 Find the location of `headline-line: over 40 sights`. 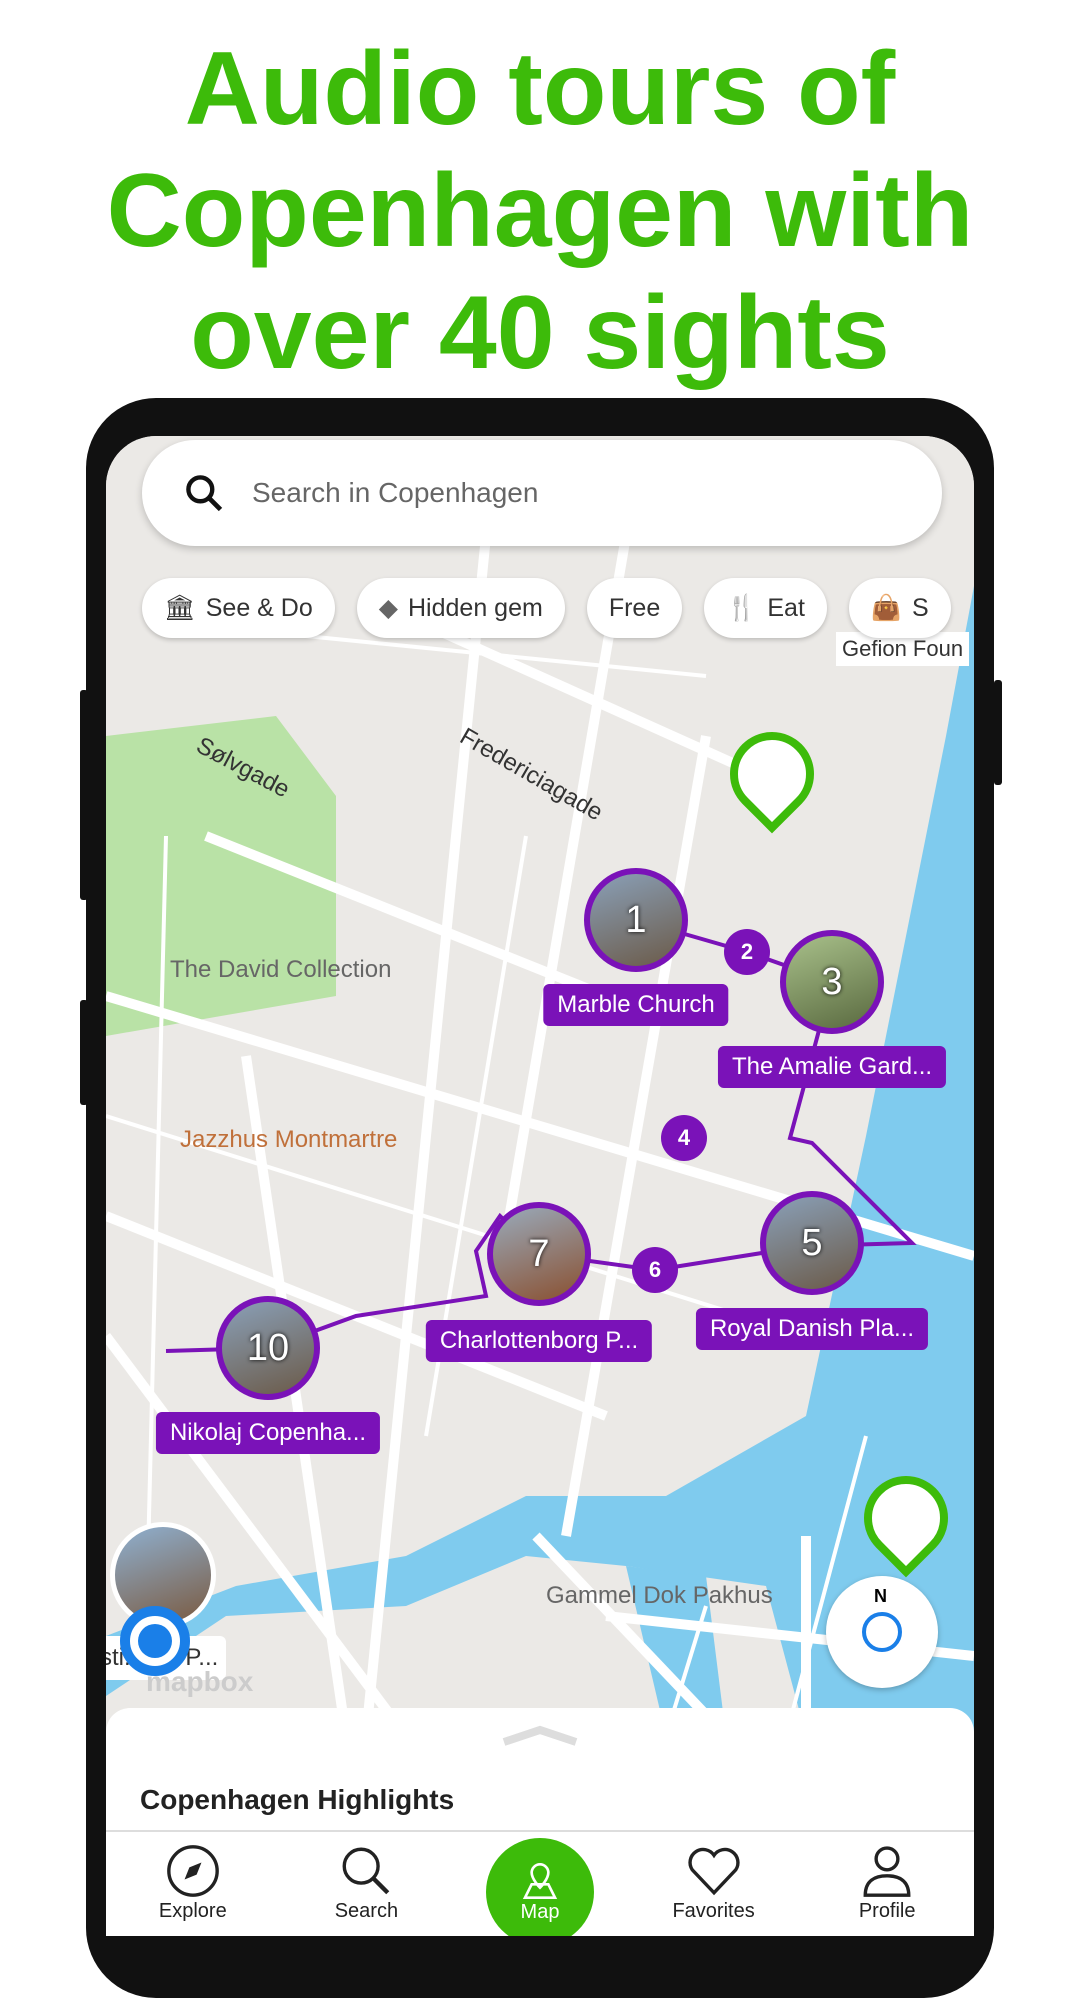

headline-line: over 40 sights is located at coordinates (540, 333).